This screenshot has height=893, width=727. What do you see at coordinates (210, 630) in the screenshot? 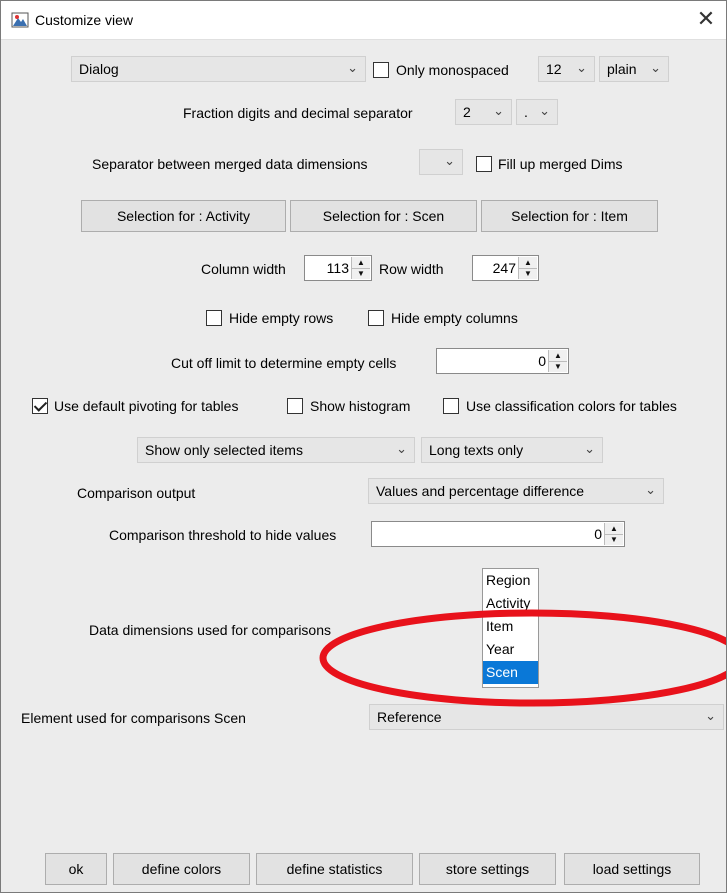
I see `comparison-dimensions-label: Data dimensions used for comparisons` at bounding box center [210, 630].